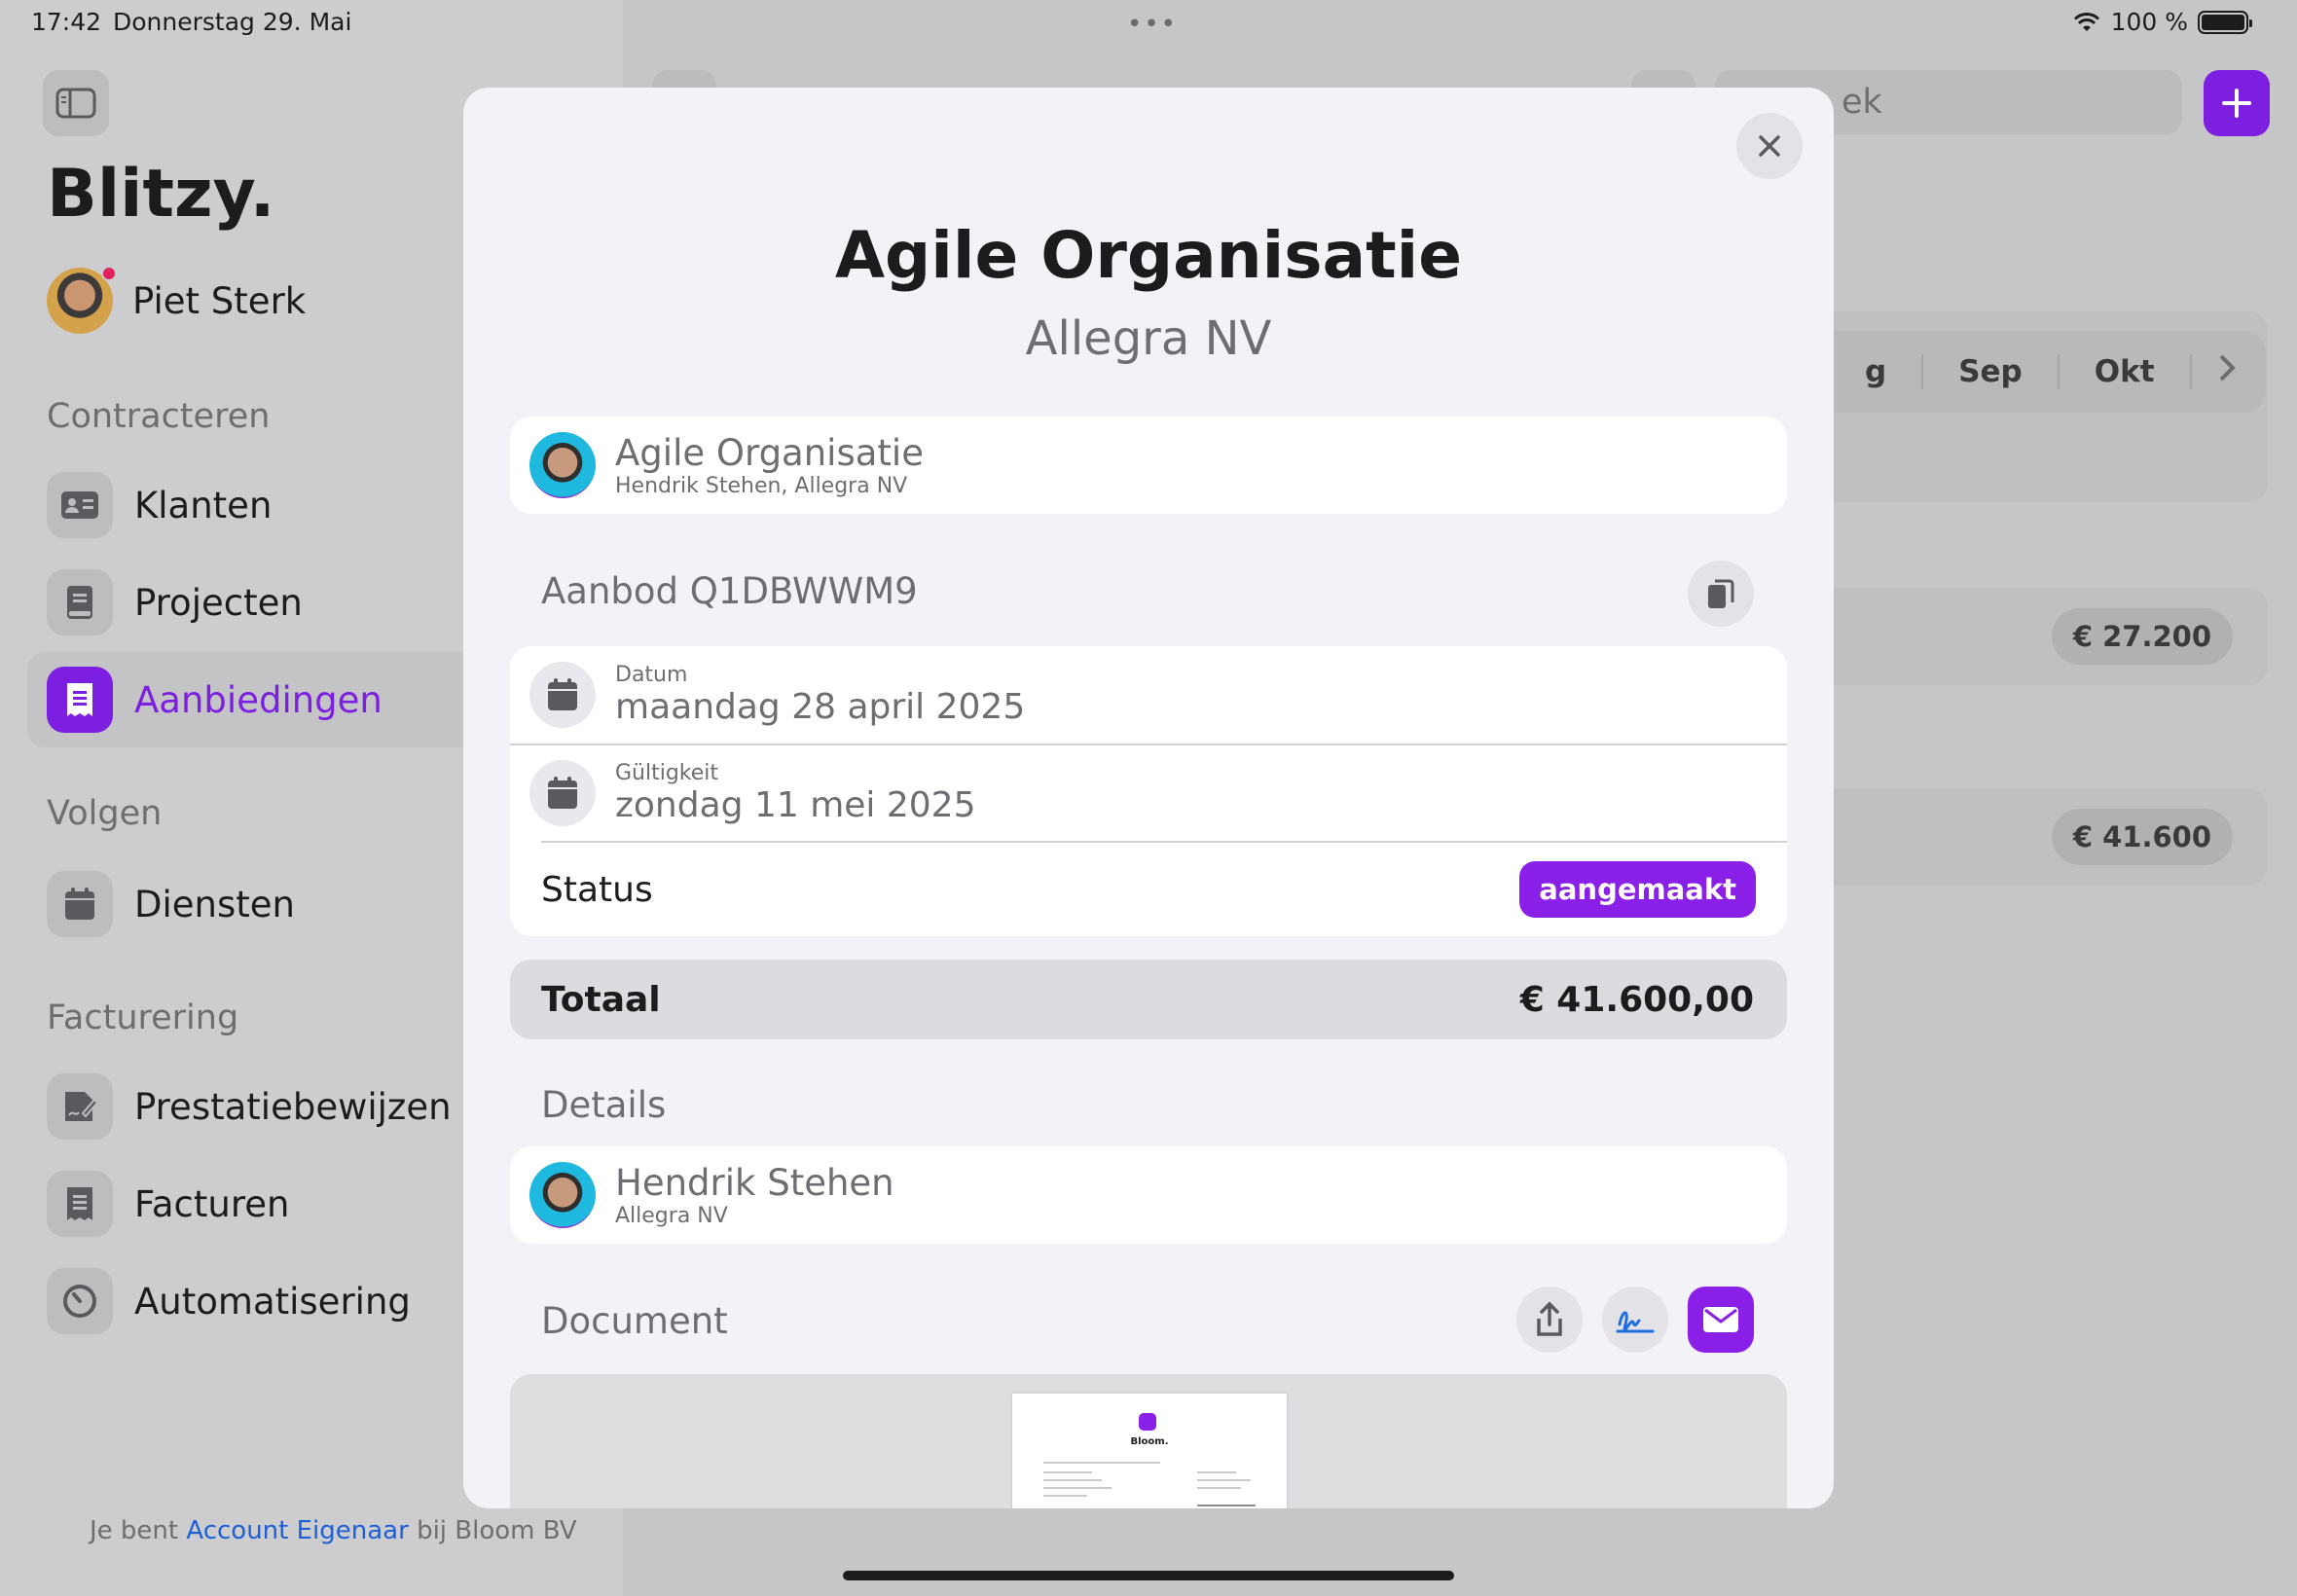  What do you see at coordinates (1152, 24) in the screenshot?
I see `multitasking-dots-icon: •••` at bounding box center [1152, 24].